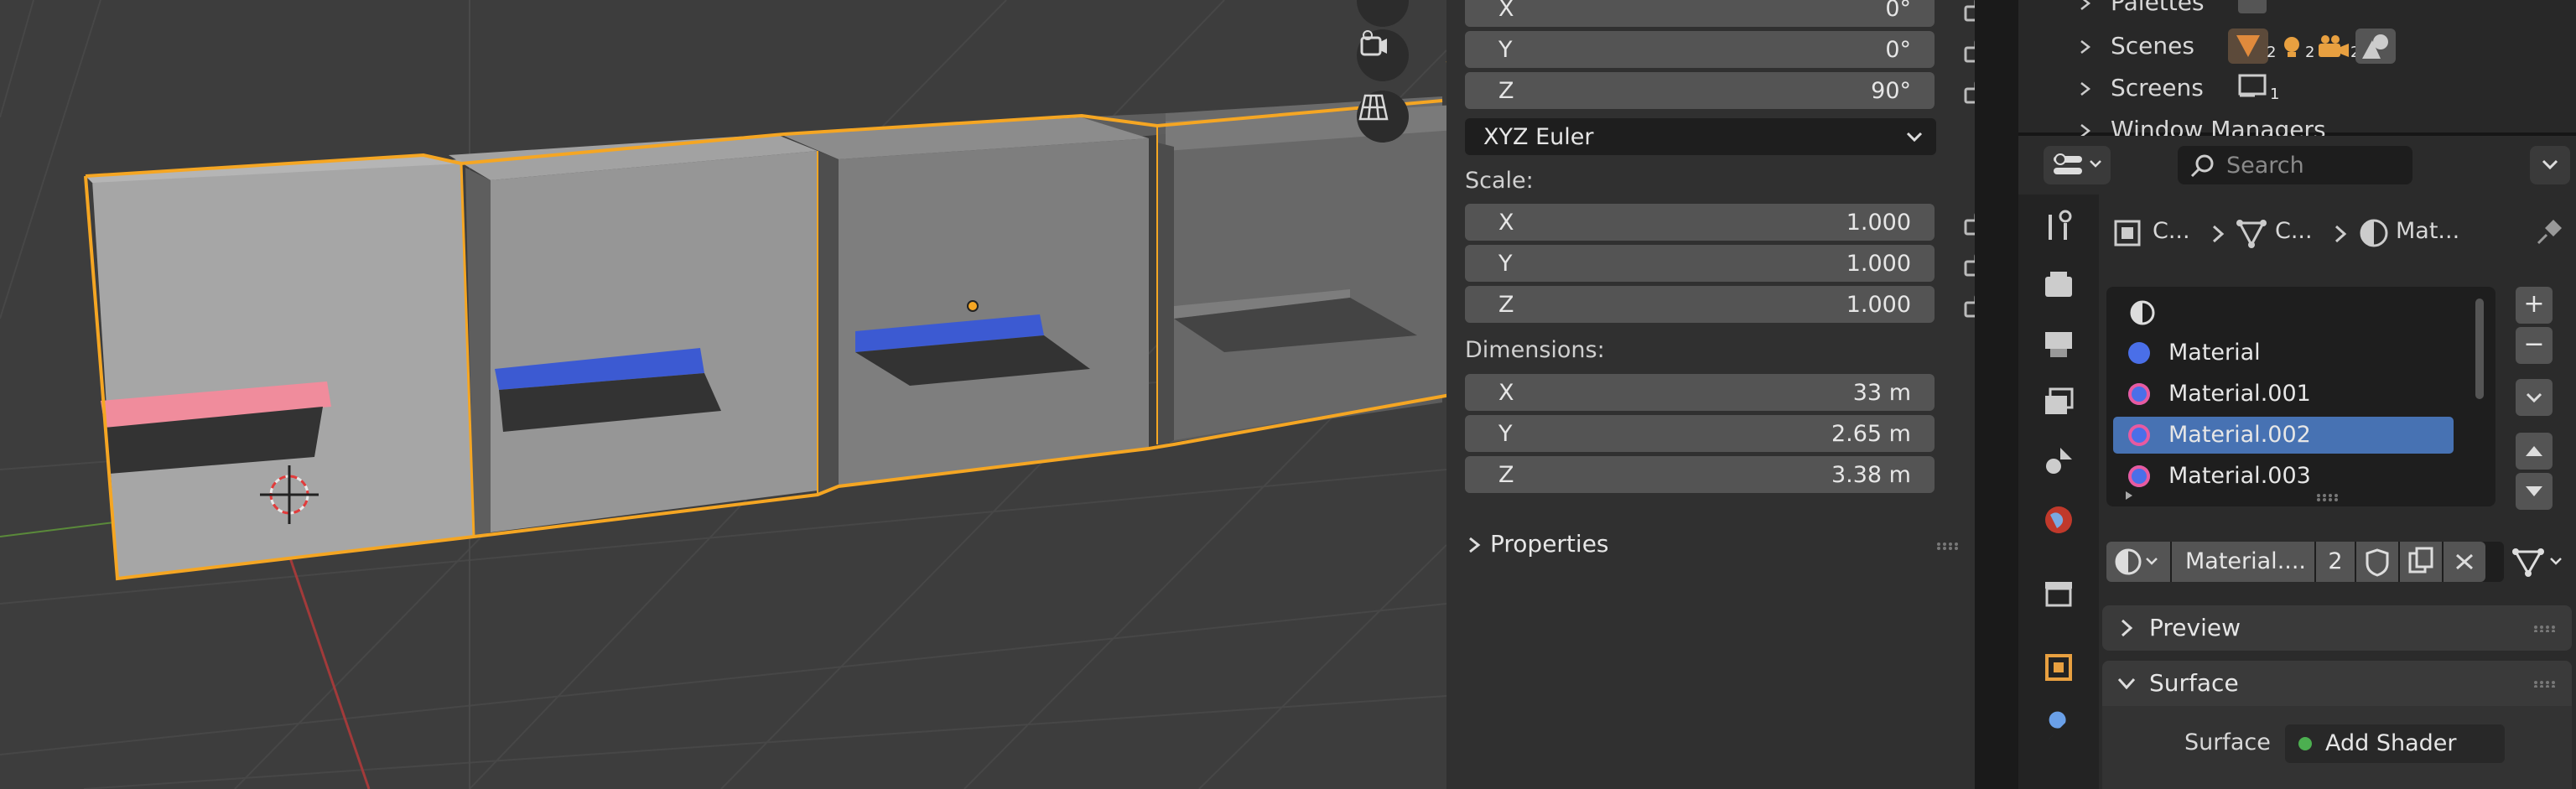 Image resolution: width=2576 pixels, height=789 pixels. I want to click on object-tab-icon, so click(2058, 667).